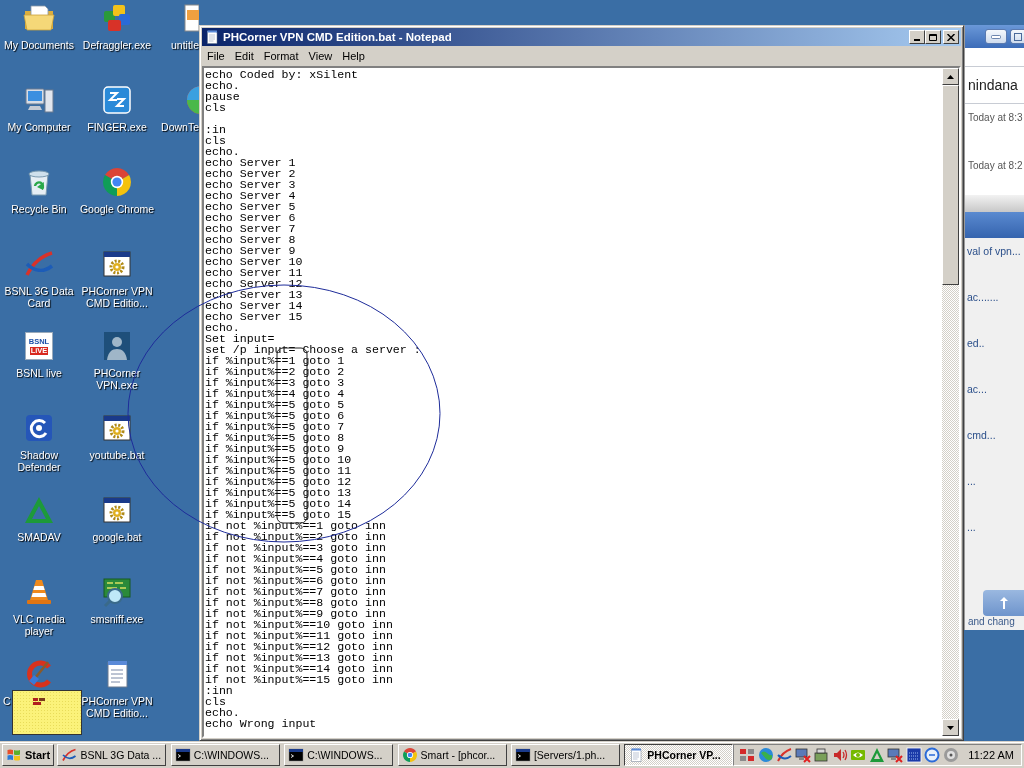  I want to click on document-icon, so click(191, 18).